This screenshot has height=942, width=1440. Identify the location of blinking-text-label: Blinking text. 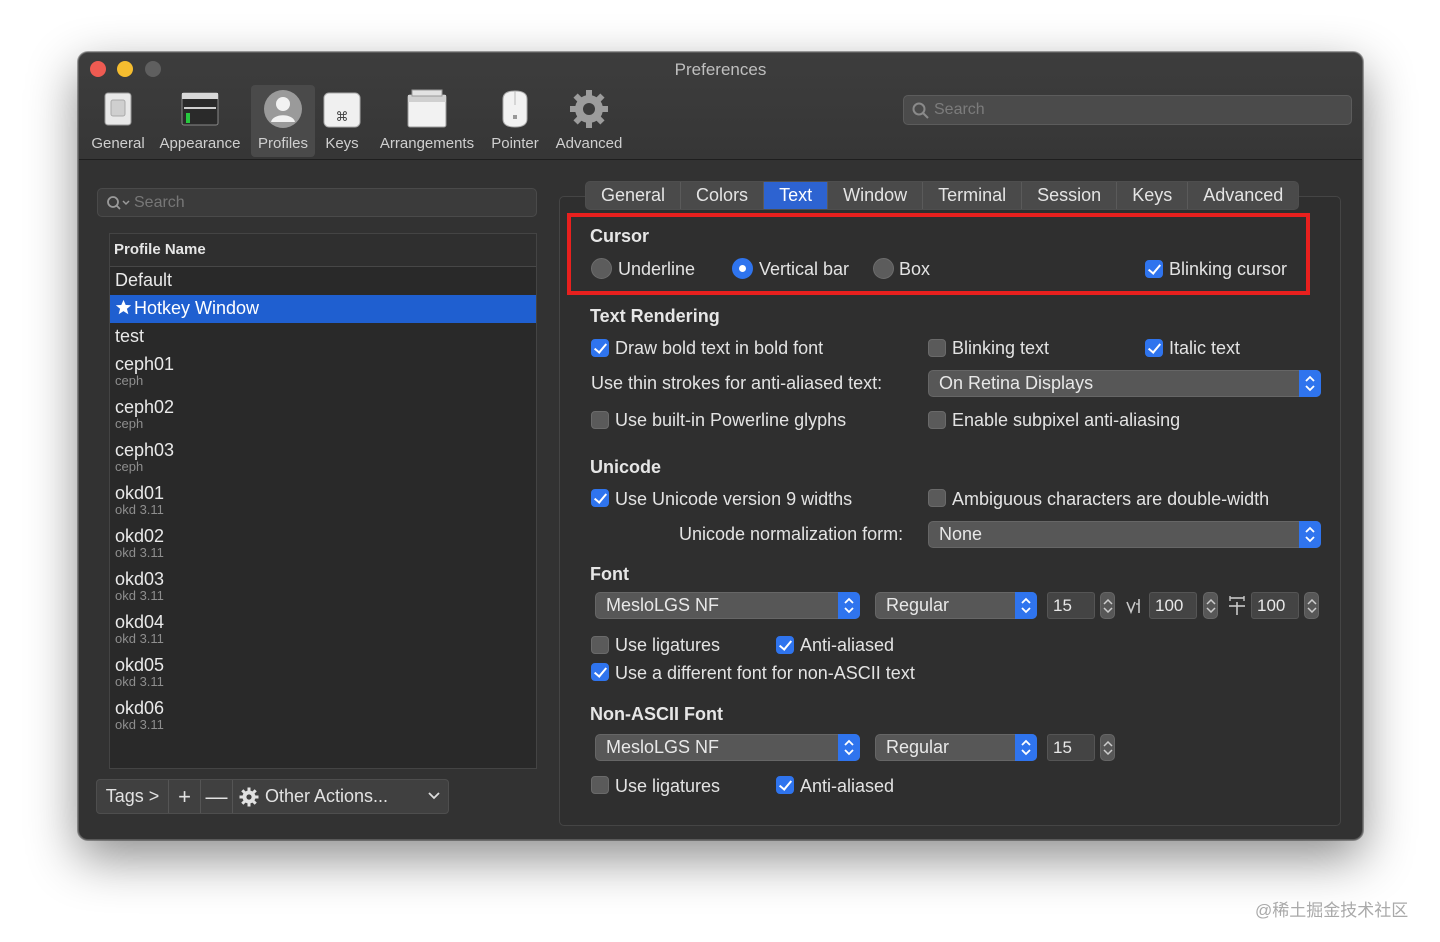
(1001, 348).